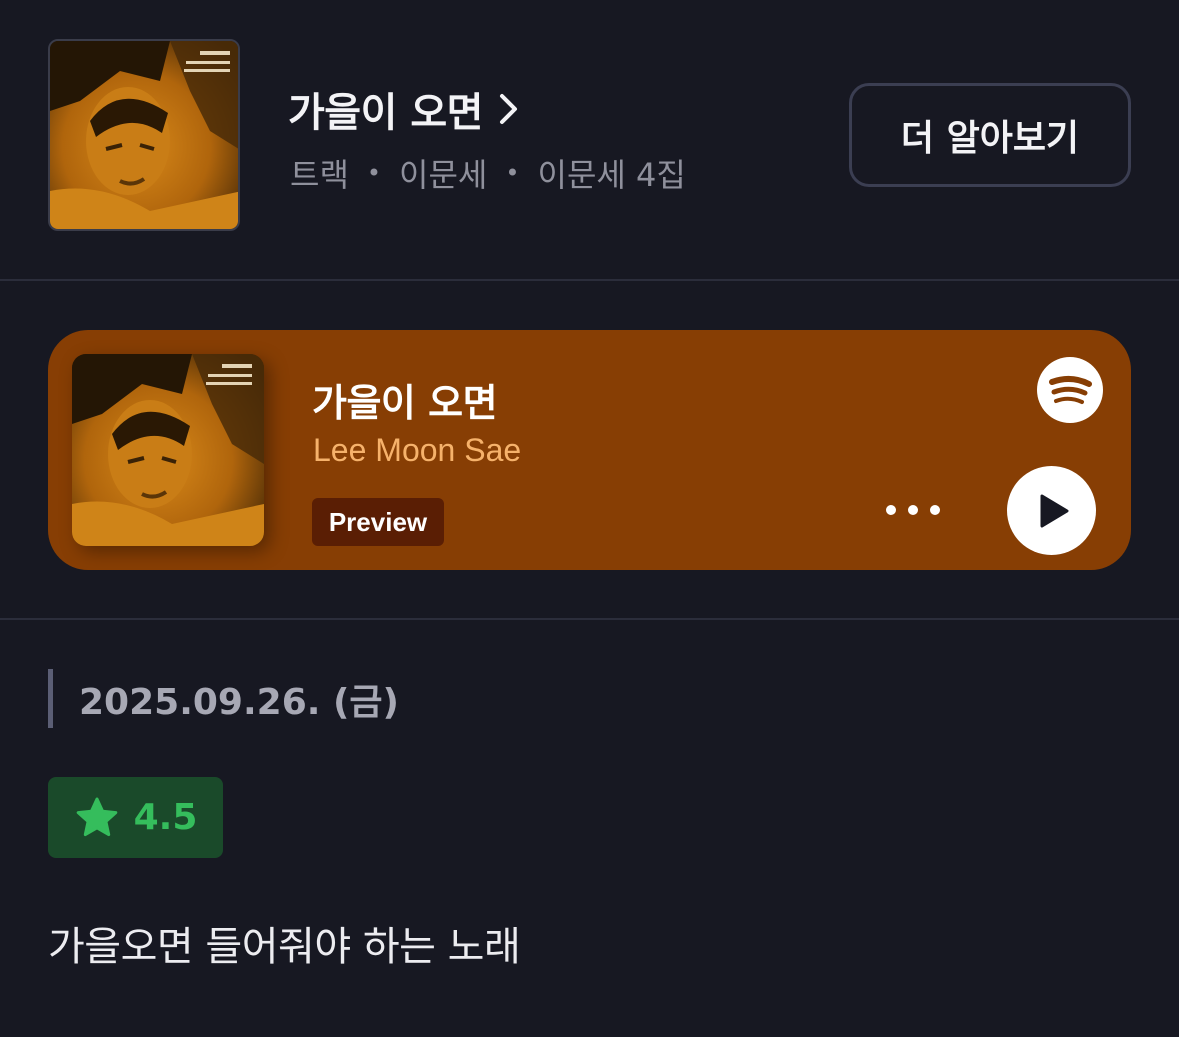 This screenshot has width=1179, height=1037. I want to click on chevron-right-icon, so click(508, 109).